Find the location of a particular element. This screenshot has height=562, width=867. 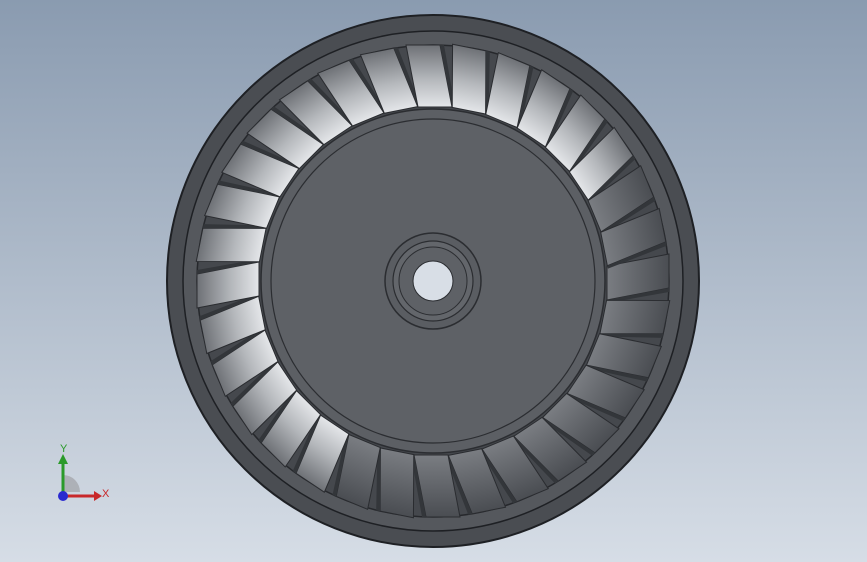

reference-triad: Y X is located at coordinates (84, 472).